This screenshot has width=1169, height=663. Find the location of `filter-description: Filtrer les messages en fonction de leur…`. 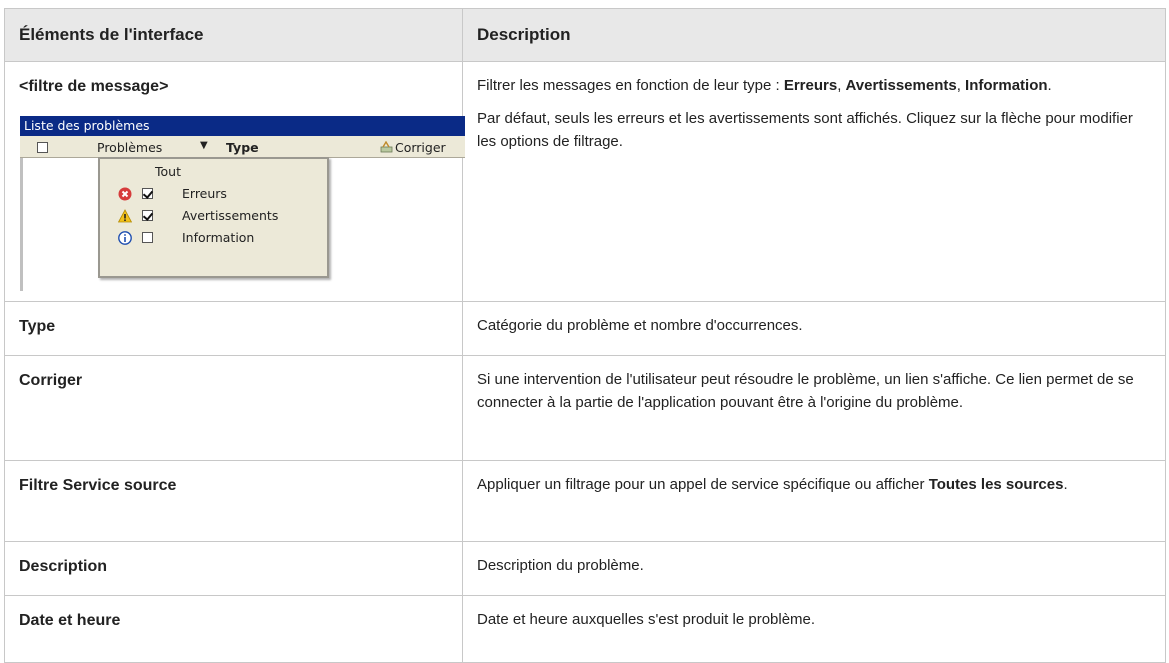

filter-description: Filtrer les messages en fonction de leur… is located at coordinates (814, 85).